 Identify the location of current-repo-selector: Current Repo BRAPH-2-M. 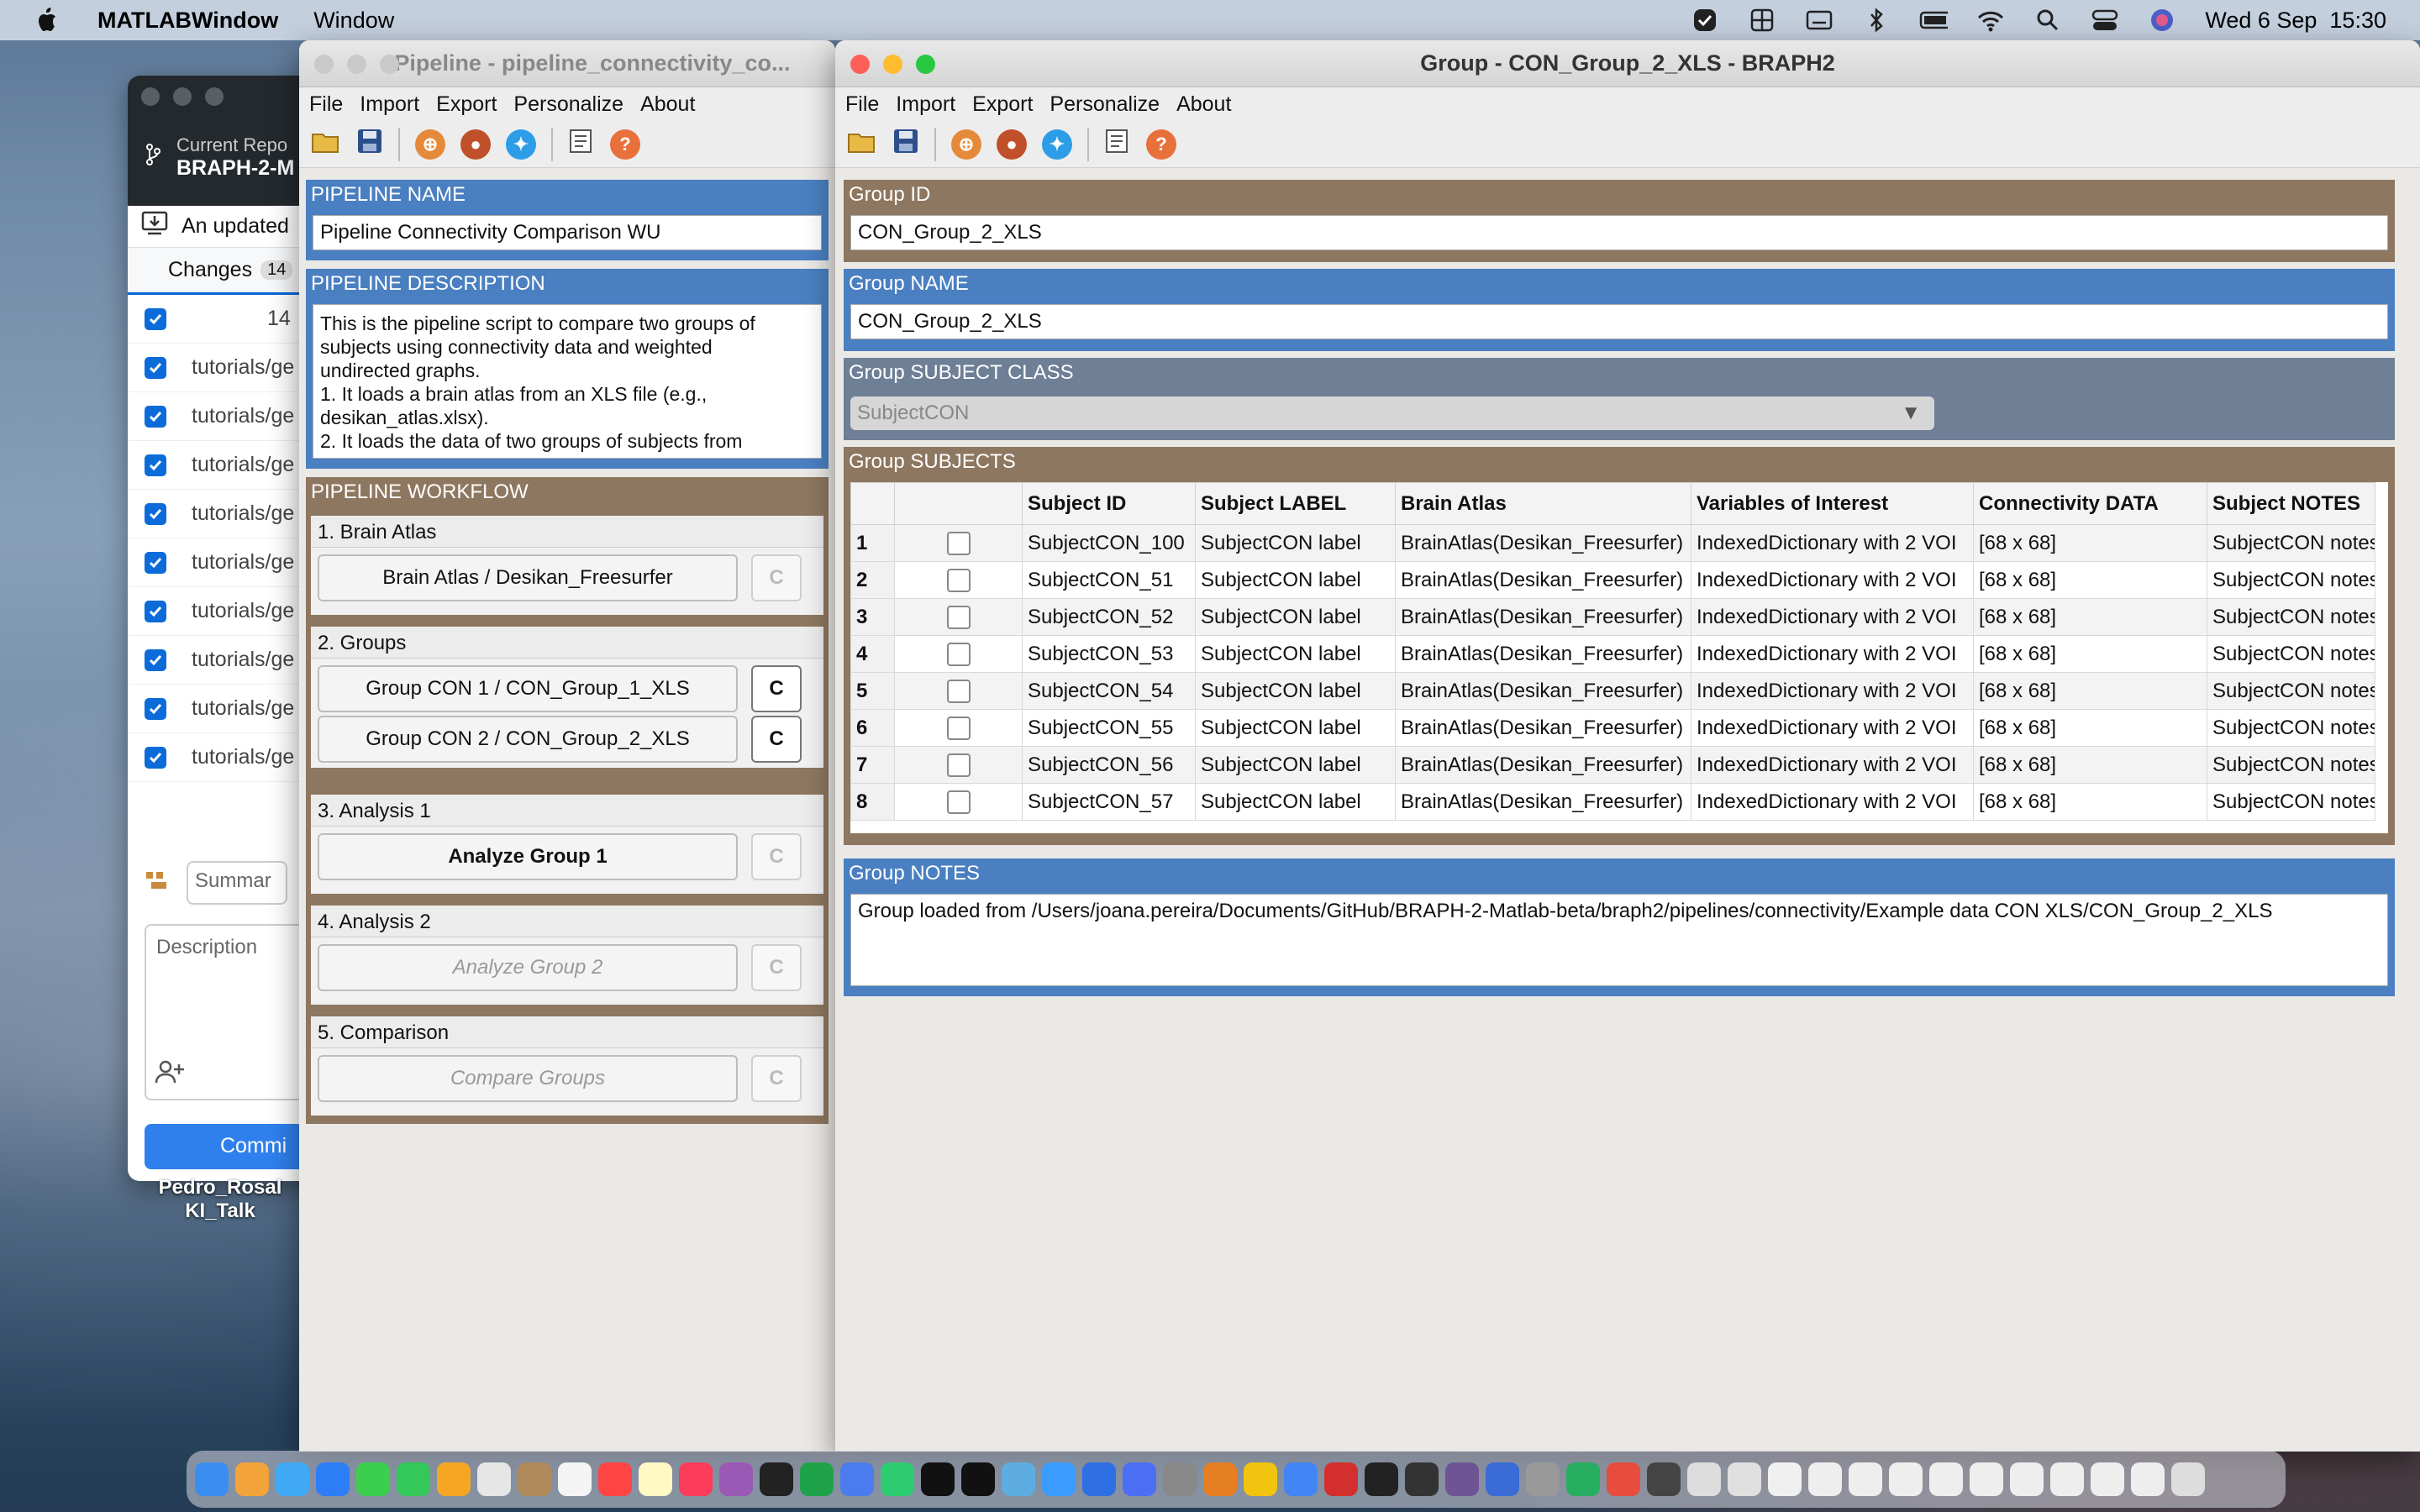
(219, 157).